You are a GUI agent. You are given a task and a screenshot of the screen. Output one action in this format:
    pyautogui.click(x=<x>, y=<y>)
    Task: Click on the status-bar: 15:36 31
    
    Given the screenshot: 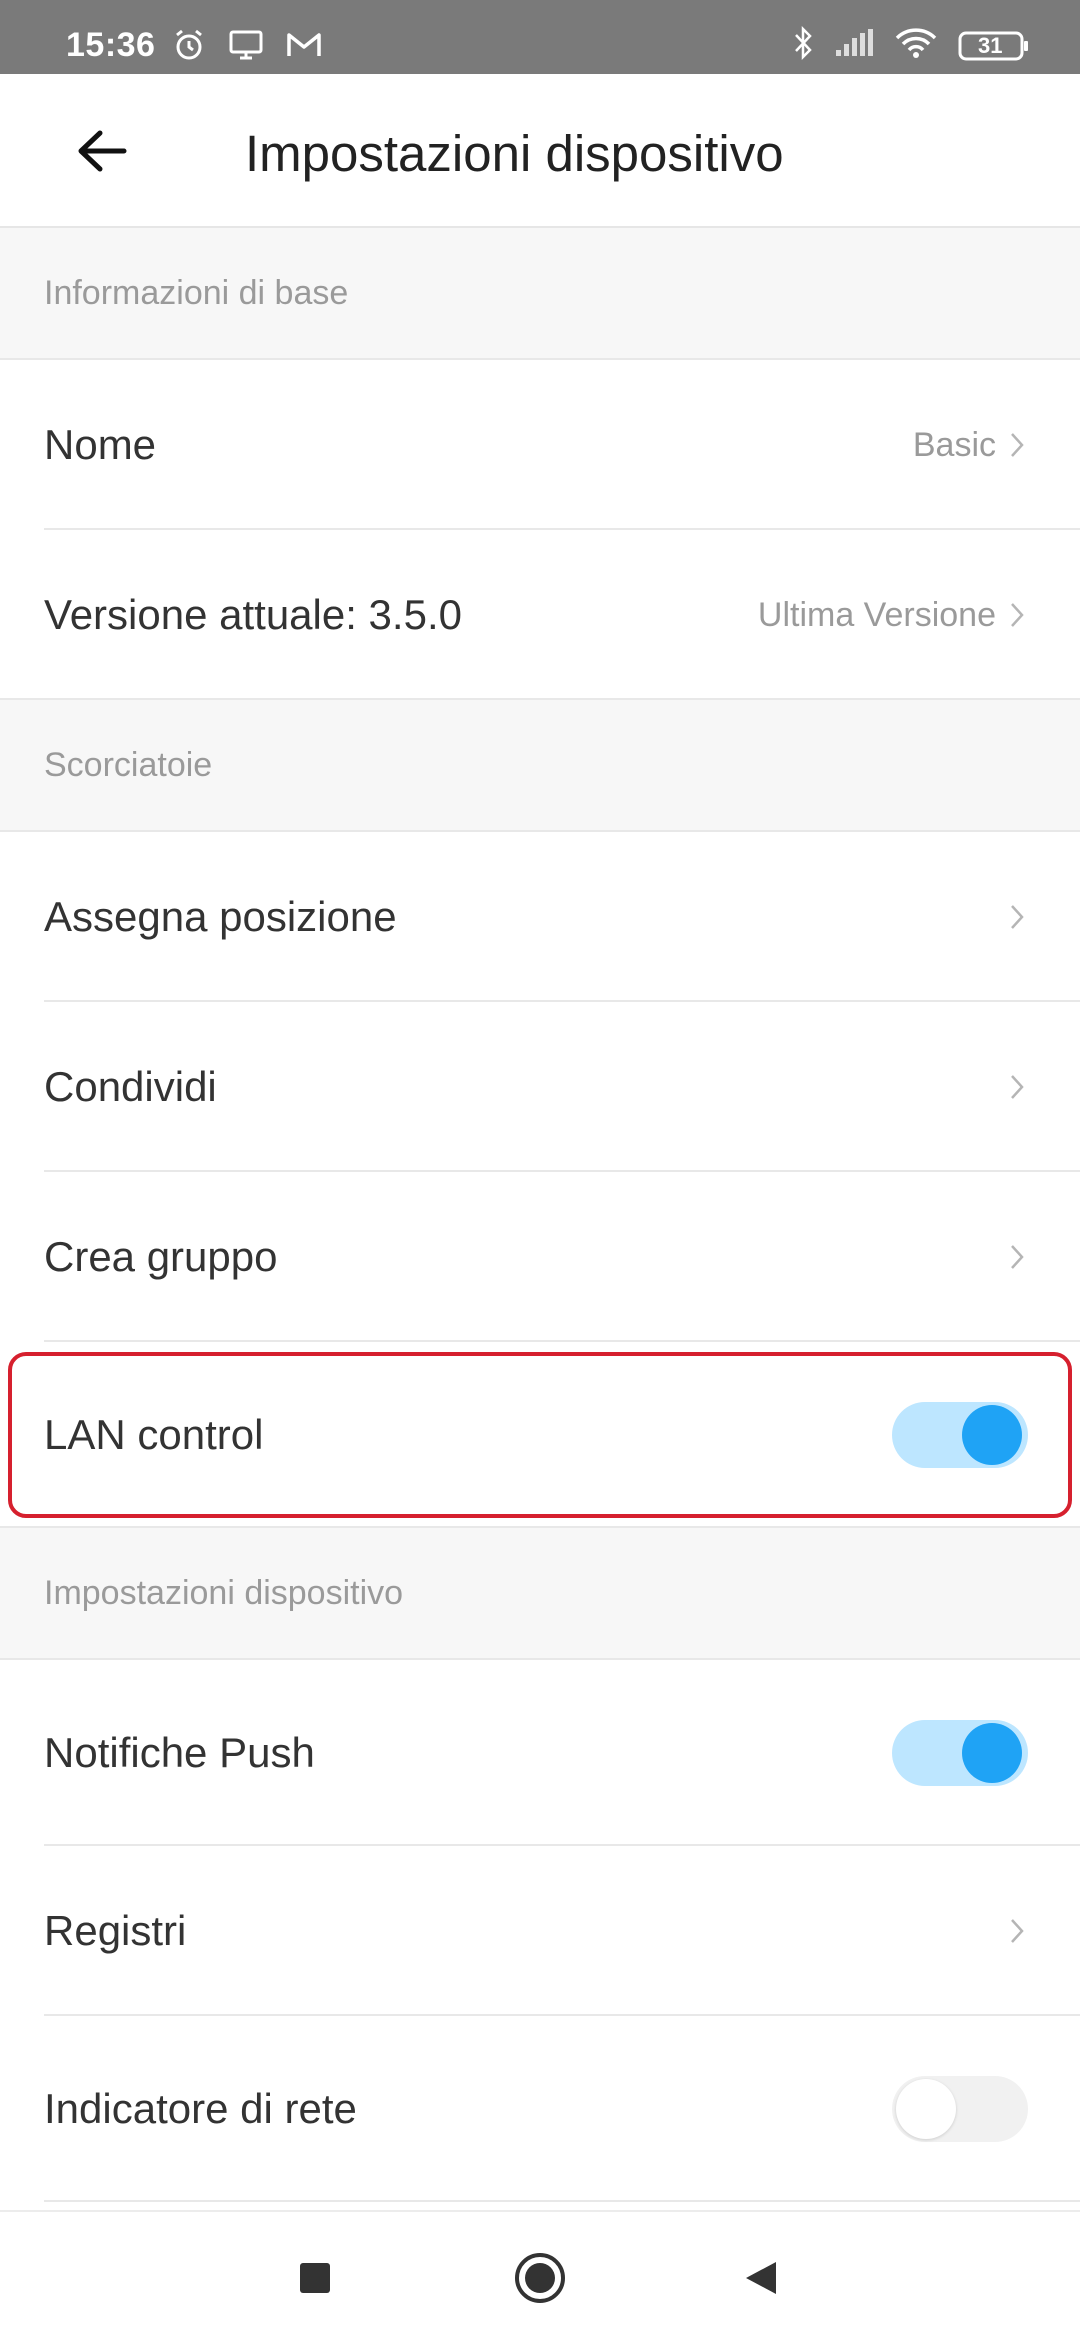 What is the action you would take?
    pyautogui.click(x=540, y=37)
    